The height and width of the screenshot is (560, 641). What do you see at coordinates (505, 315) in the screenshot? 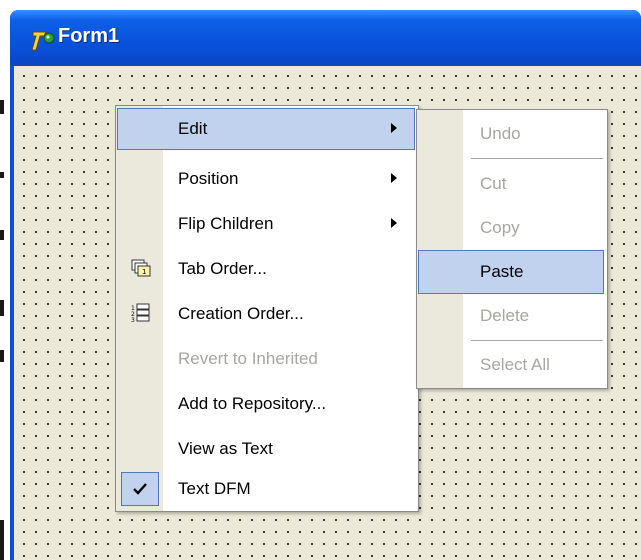
I see `submenu-item-label: Delete` at bounding box center [505, 315].